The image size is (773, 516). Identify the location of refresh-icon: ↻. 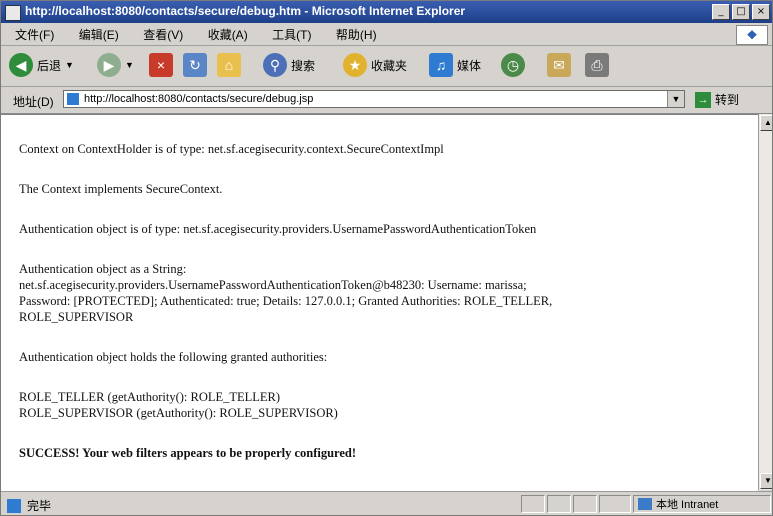
(195, 65).